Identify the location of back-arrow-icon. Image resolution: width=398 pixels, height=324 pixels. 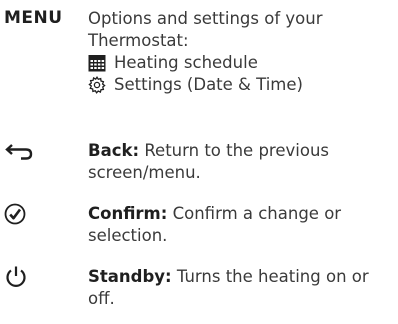
(19, 152).